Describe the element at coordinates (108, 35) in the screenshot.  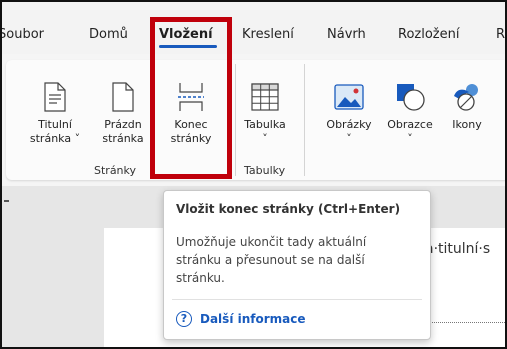
I see `tab-home: Domů` at that location.